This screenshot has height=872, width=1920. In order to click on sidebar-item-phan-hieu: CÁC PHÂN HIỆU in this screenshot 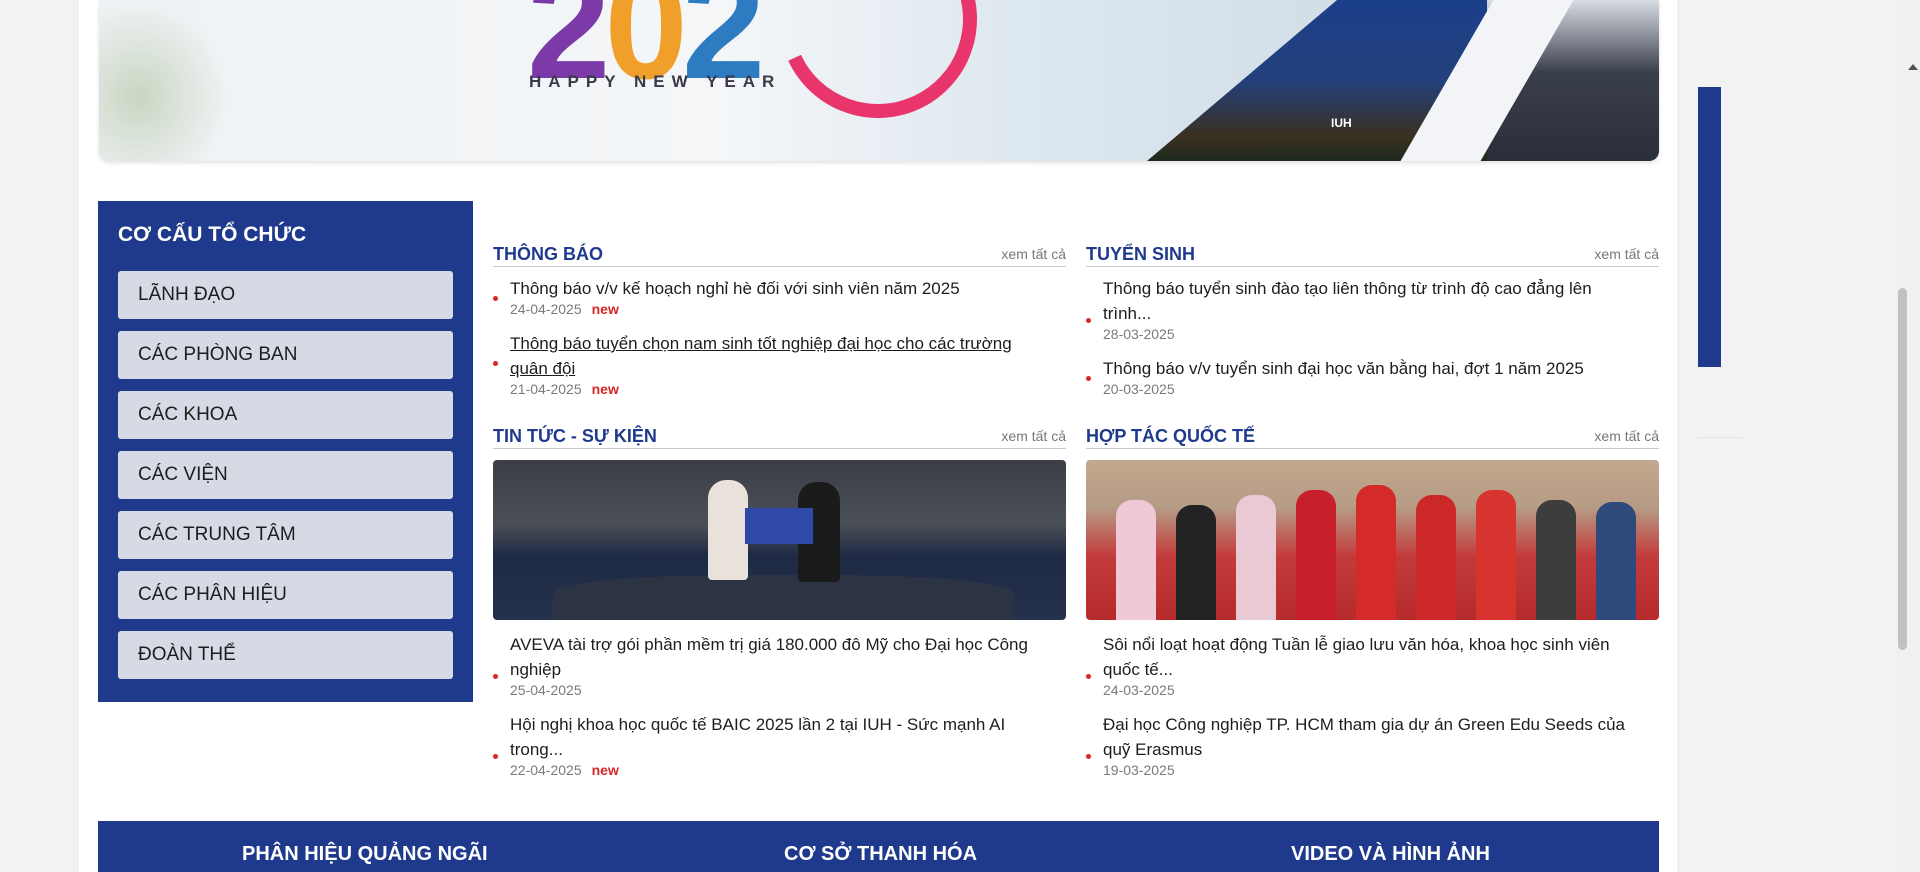, I will do `click(285, 595)`.